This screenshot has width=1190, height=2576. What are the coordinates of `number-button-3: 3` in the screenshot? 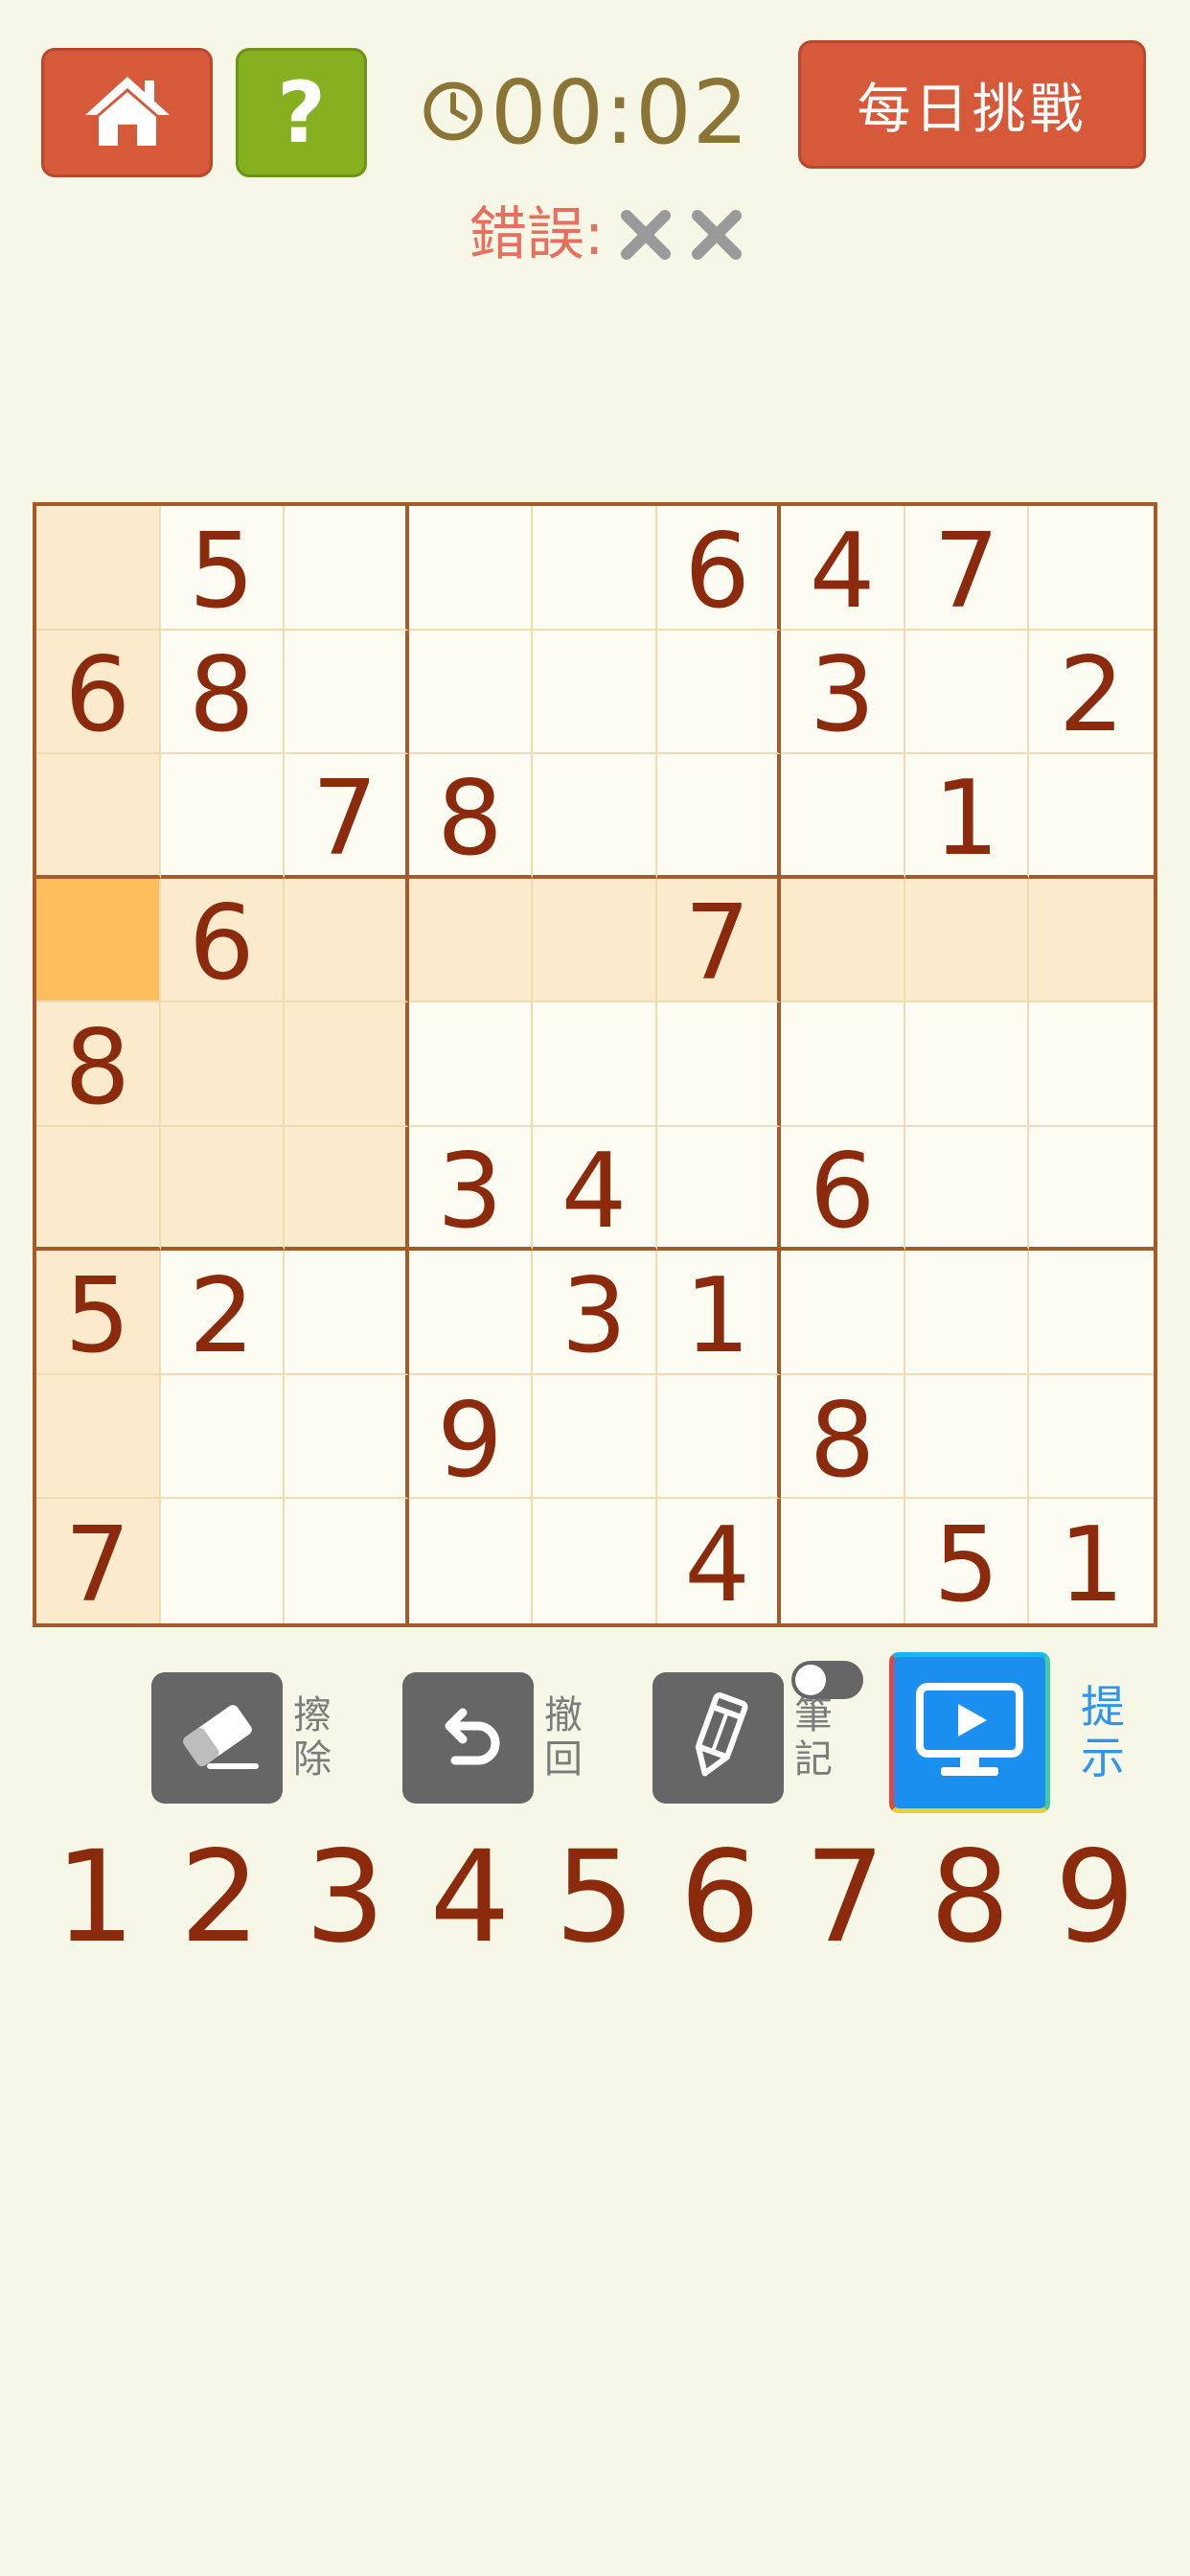 It's located at (345, 1897).